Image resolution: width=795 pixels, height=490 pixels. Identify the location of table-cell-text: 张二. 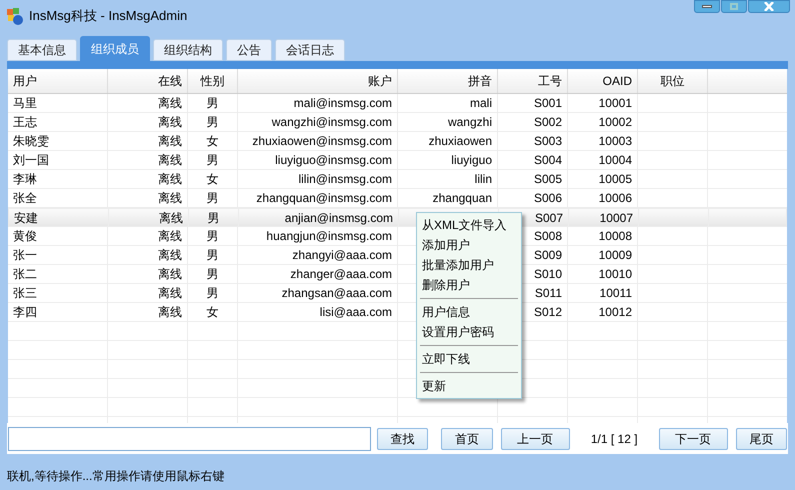
(25, 274).